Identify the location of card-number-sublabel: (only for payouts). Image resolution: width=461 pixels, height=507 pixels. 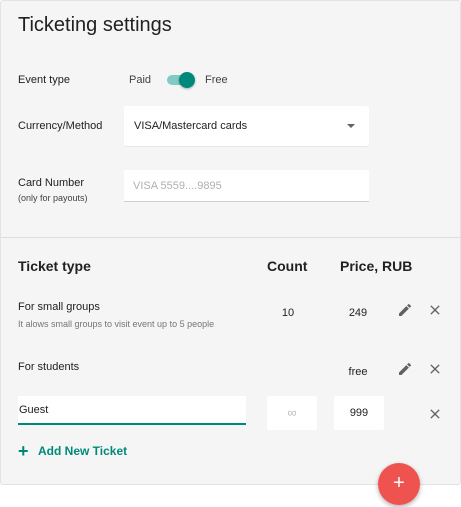
(53, 198).